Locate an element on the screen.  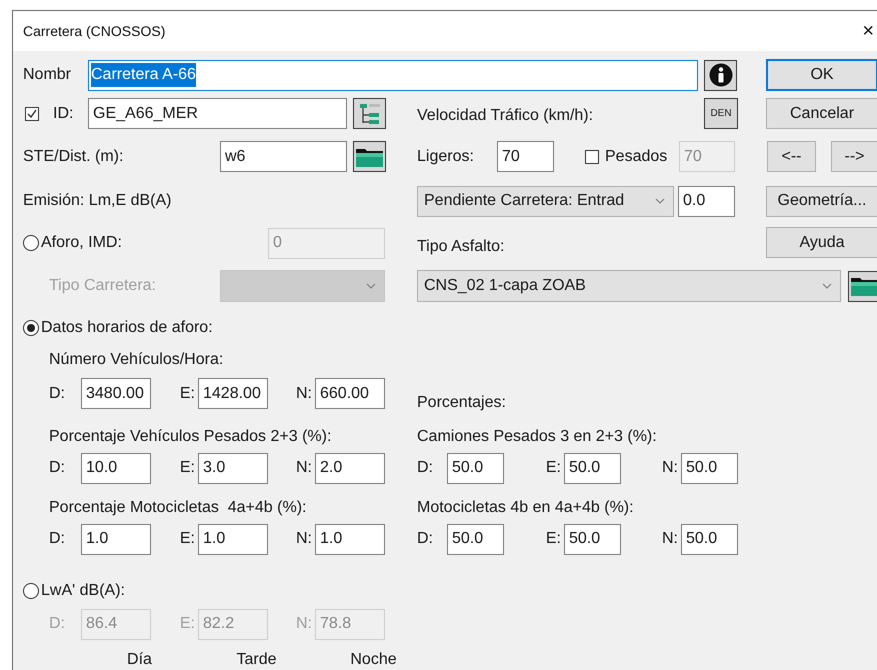
info-icon is located at coordinates (720, 75).